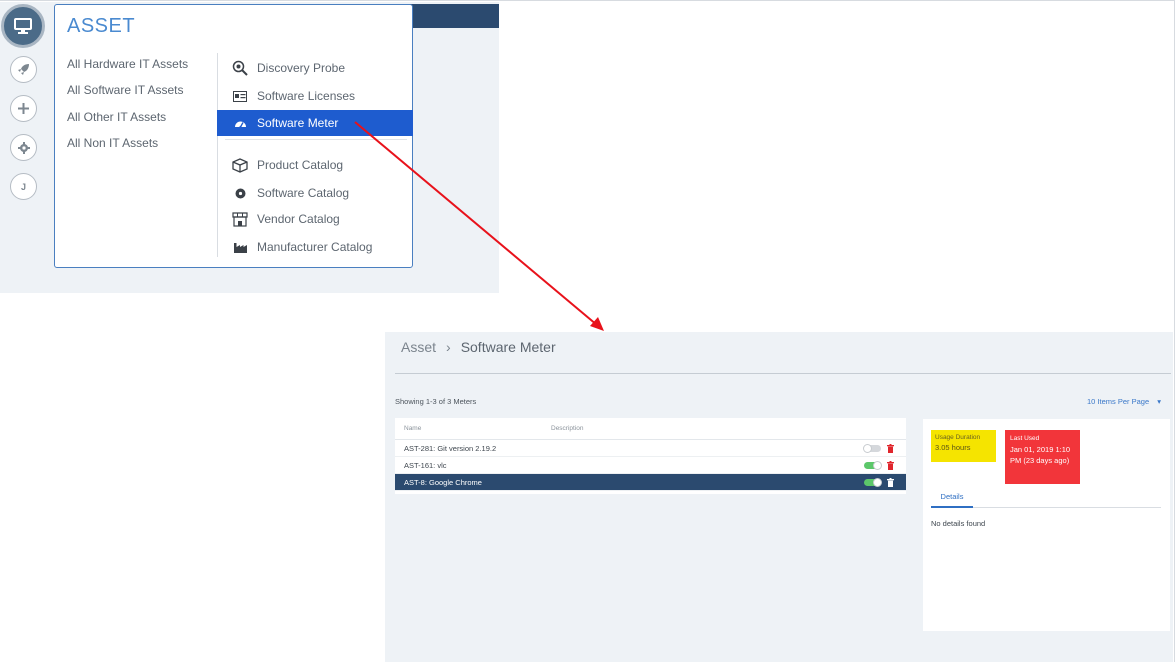 The image size is (1175, 662). What do you see at coordinates (953, 447) in the screenshot?
I see `usage-duration-value: 3.05 hours` at bounding box center [953, 447].